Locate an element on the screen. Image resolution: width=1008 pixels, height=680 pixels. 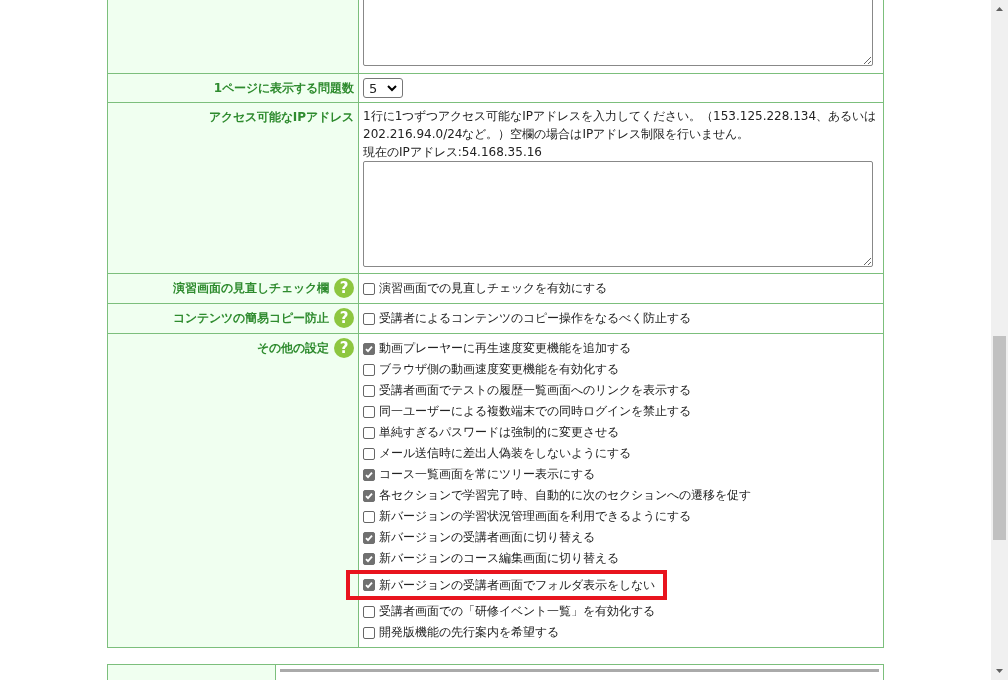
option-label: コース一覧画面を常にツリー表示にする is located at coordinates (487, 474).